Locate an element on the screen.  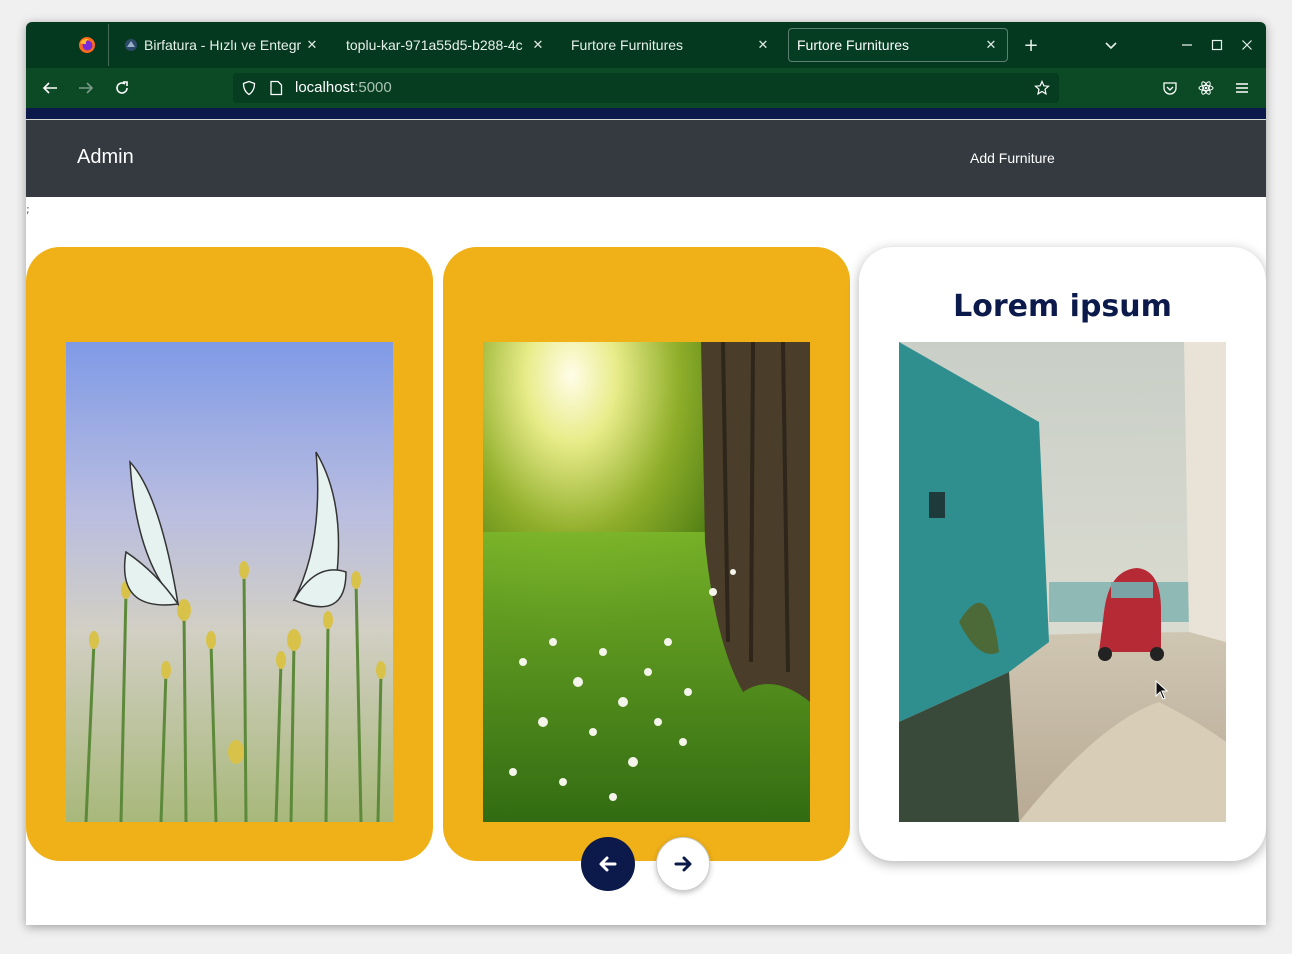
hamburger-menu-icon is located at coordinates (1242, 88).